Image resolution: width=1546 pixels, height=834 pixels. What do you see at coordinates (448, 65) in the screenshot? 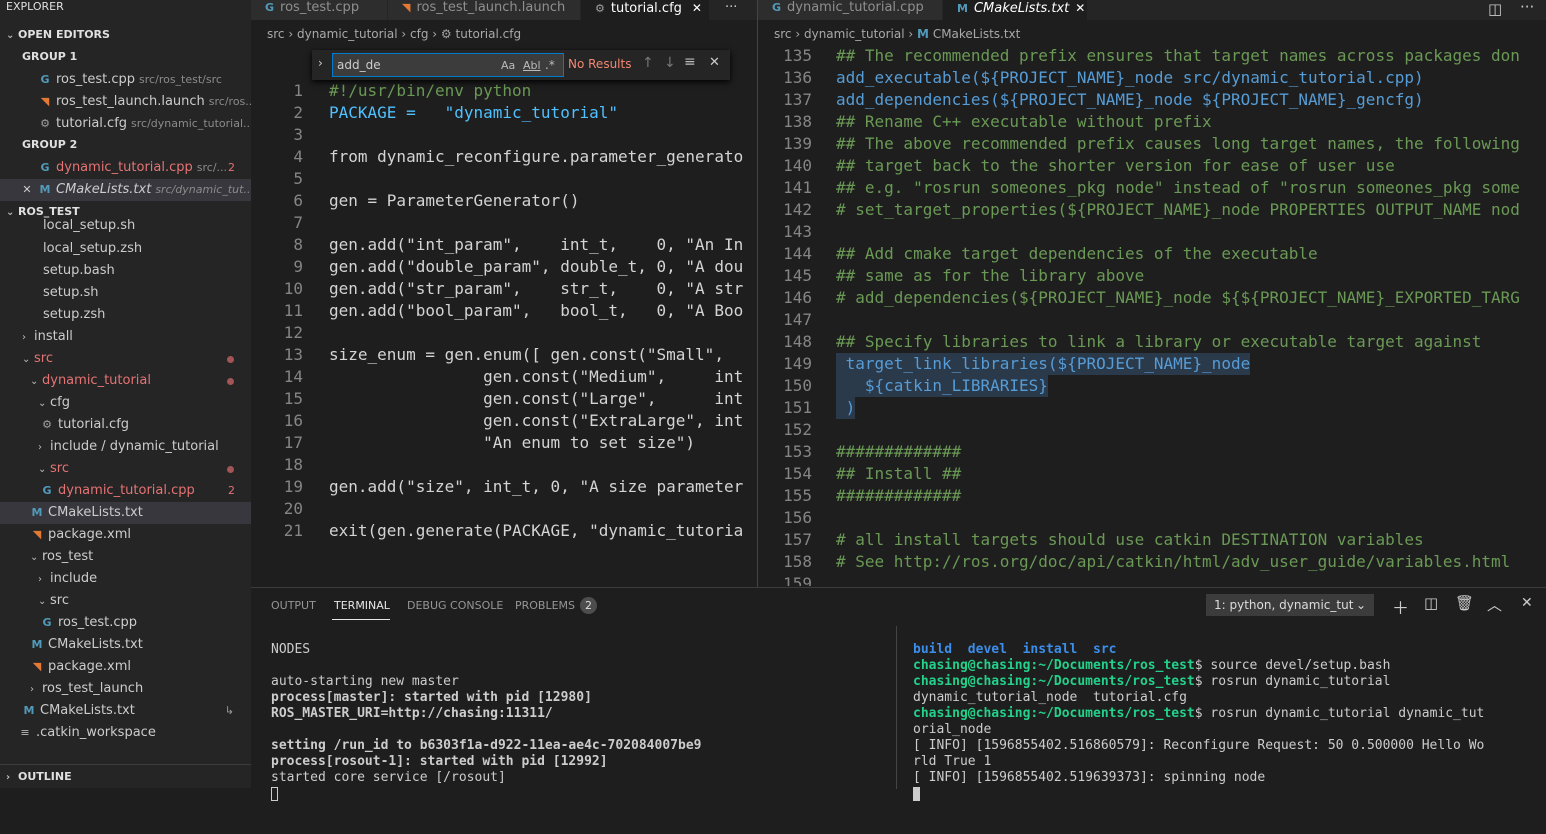
I see `find-input: add_de Aa Abl .*` at bounding box center [448, 65].